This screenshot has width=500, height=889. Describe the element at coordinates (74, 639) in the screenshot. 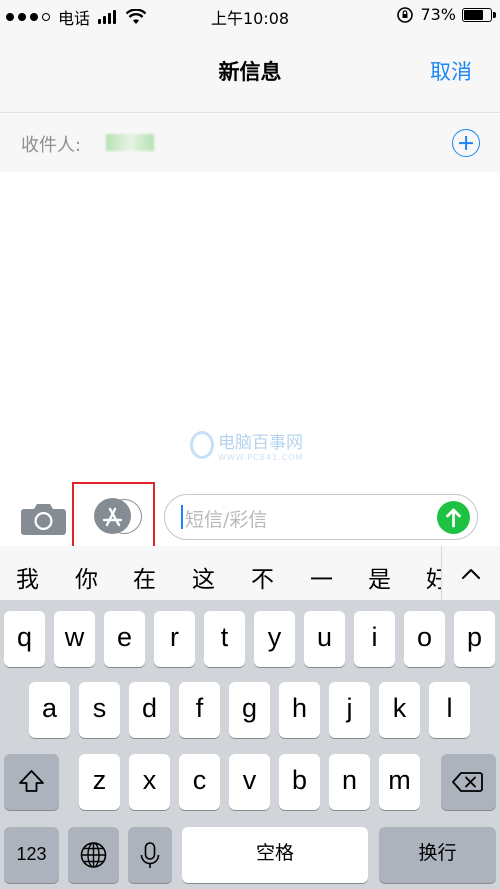

I see `key-w: w` at that location.